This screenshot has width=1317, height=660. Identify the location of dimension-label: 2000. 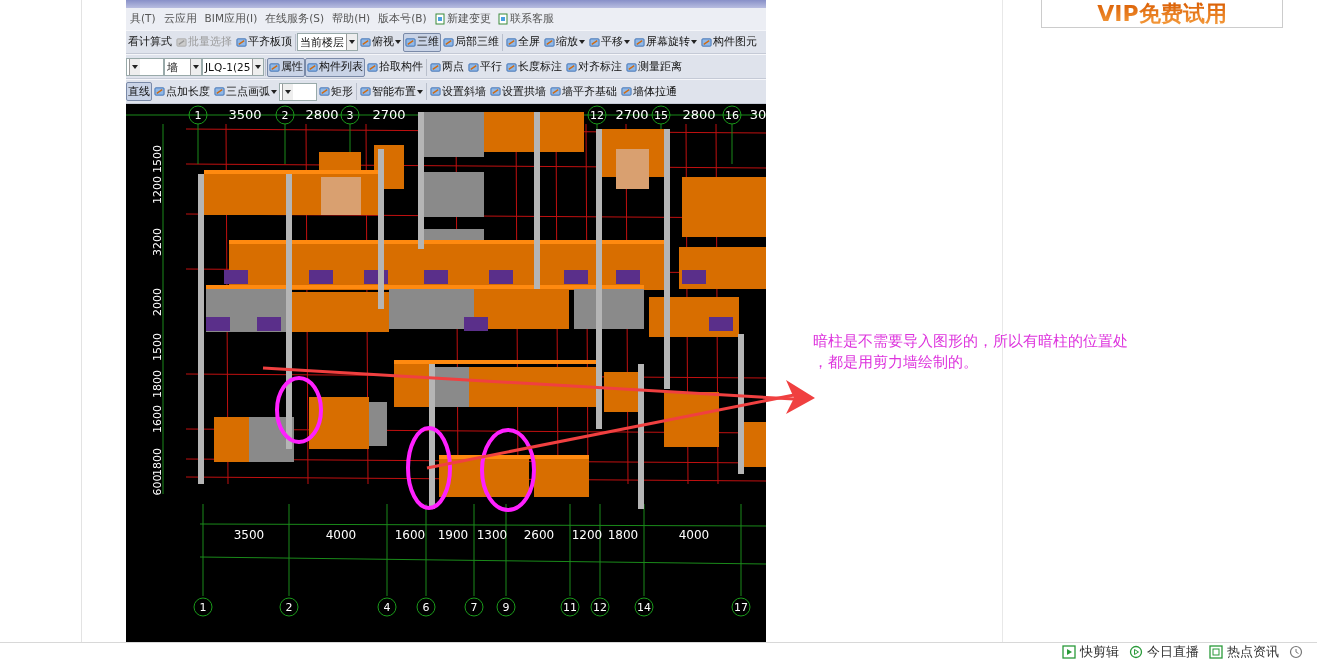
(157, 301).